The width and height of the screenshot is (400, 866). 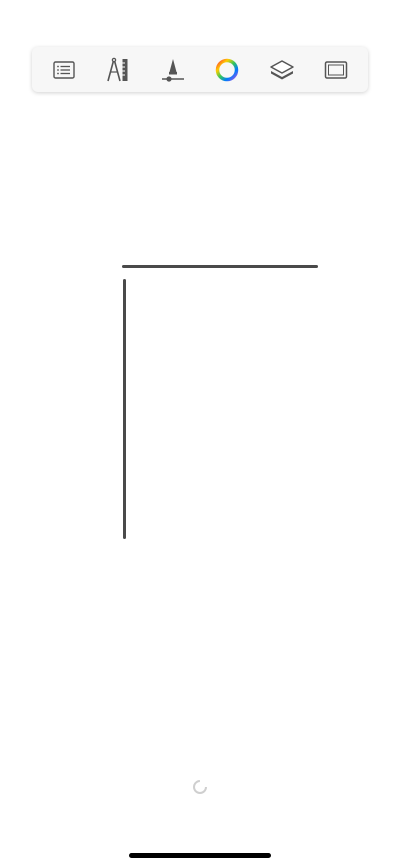 I want to click on list-button, so click(x=64, y=70).